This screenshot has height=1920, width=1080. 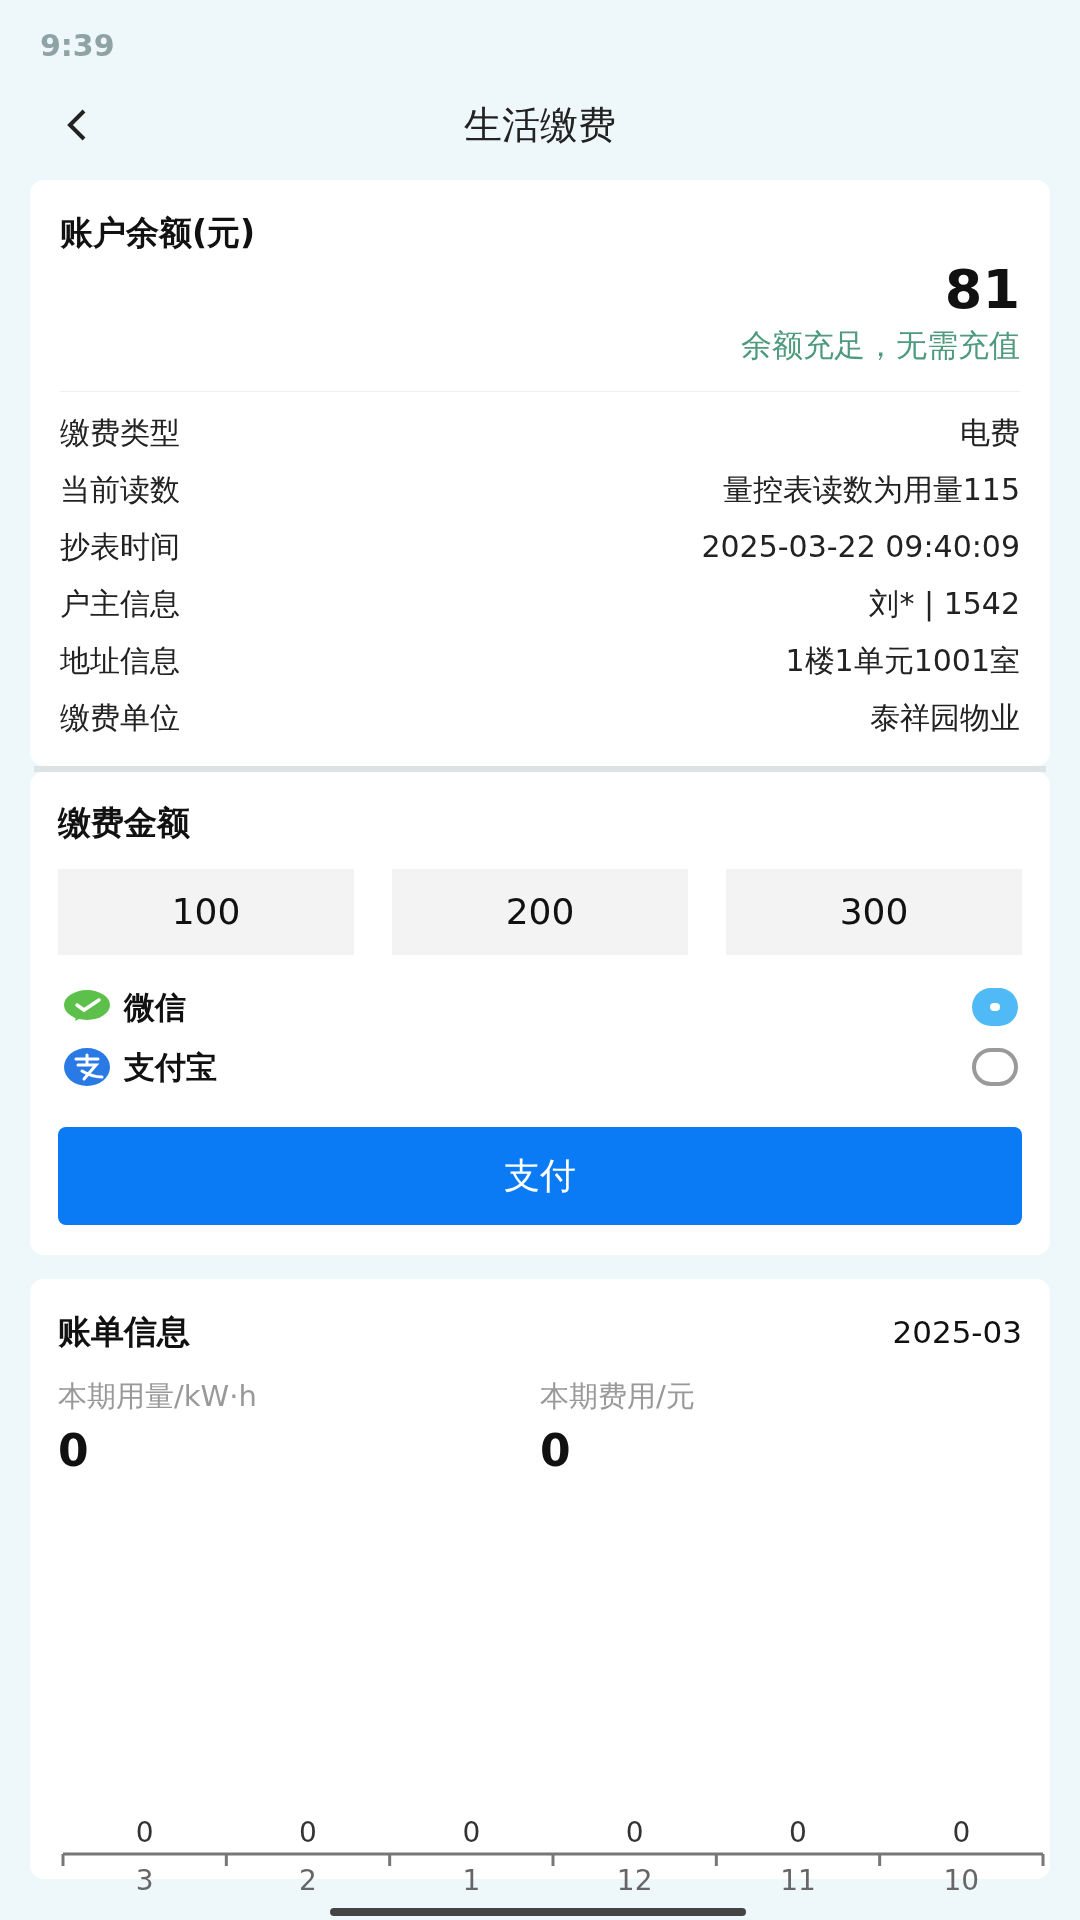 What do you see at coordinates (120, 489) in the screenshot?
I see `detail-label: 当前读数` at bounding box center [120, 489].